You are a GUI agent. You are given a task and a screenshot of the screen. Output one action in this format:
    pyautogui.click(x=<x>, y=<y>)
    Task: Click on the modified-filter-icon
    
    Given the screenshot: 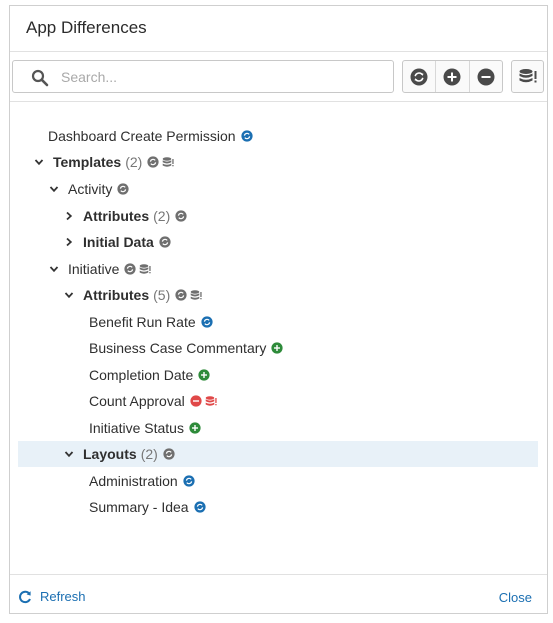 What is the action you would take?
    pyautogui.click(x=419, y=76)
    